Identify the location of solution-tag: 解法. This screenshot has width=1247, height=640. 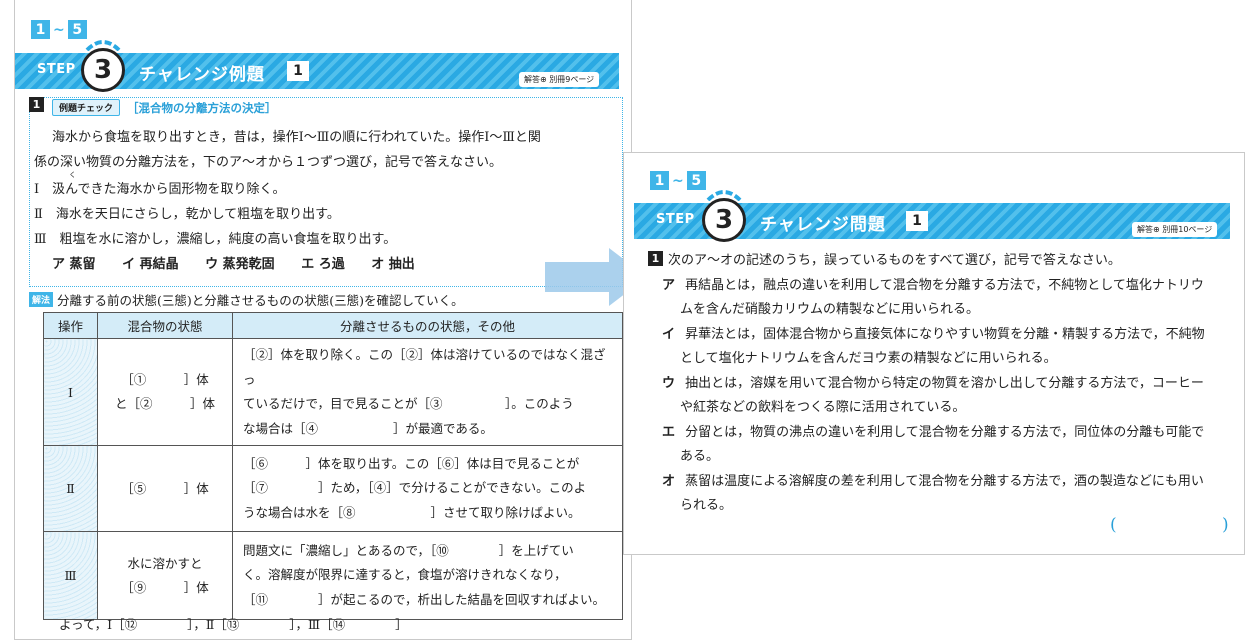
(41, 299).